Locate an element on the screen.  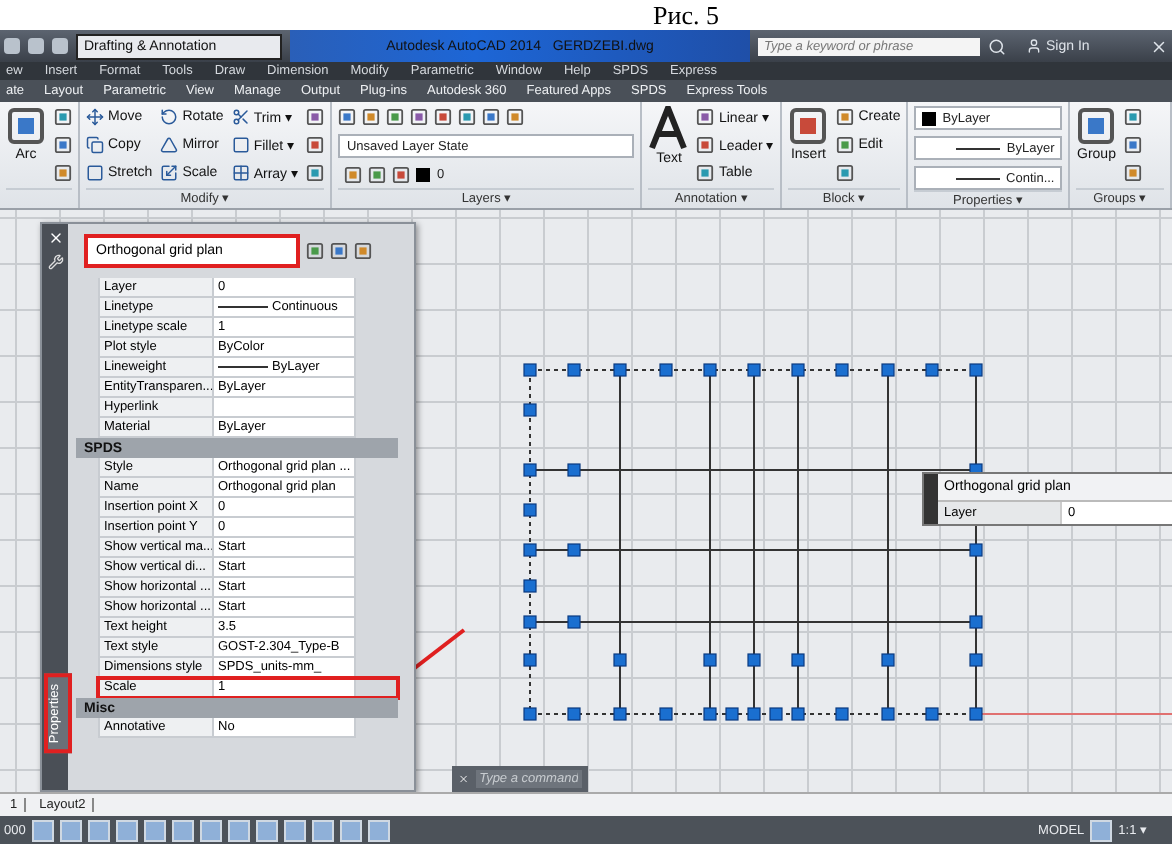
scale-icon is located at coordinates (169, 173).